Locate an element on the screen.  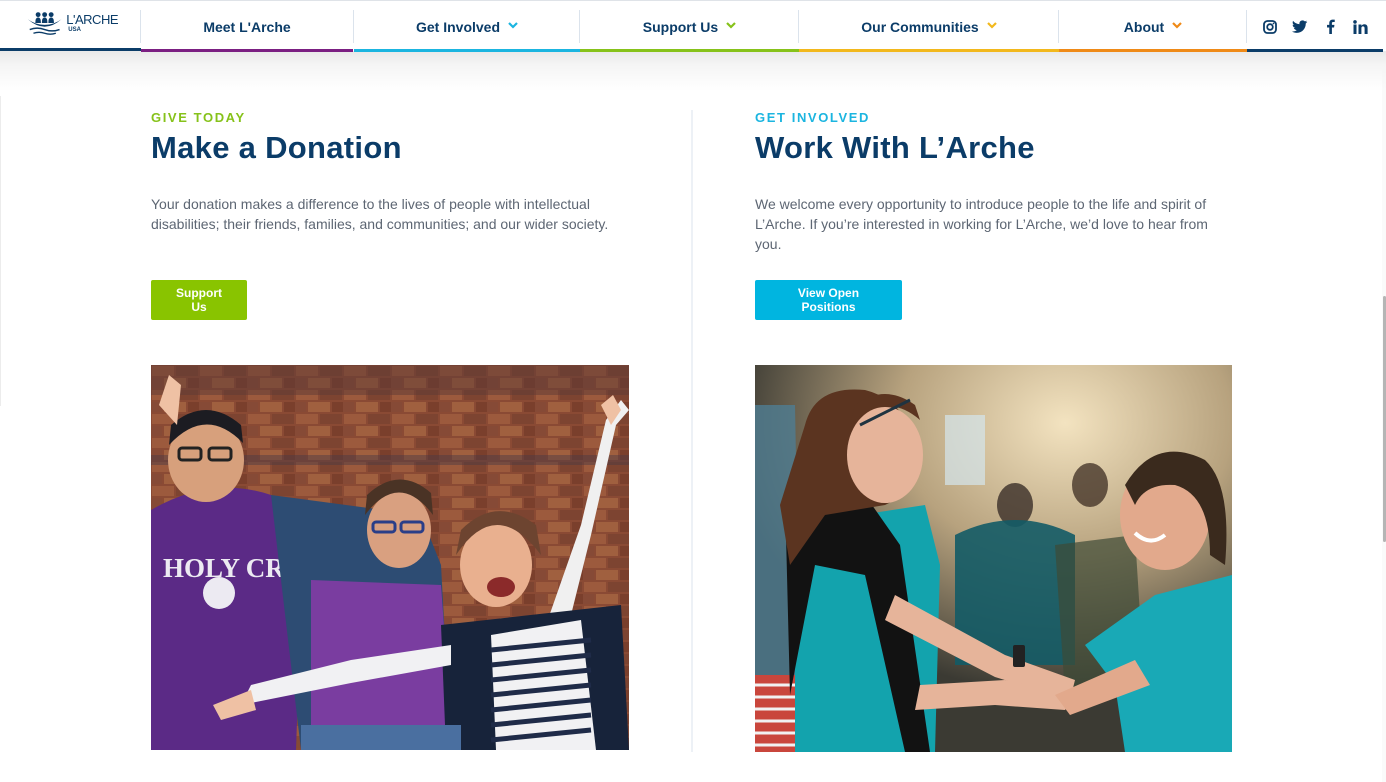
social-links is located at coordinates (1315, 26).